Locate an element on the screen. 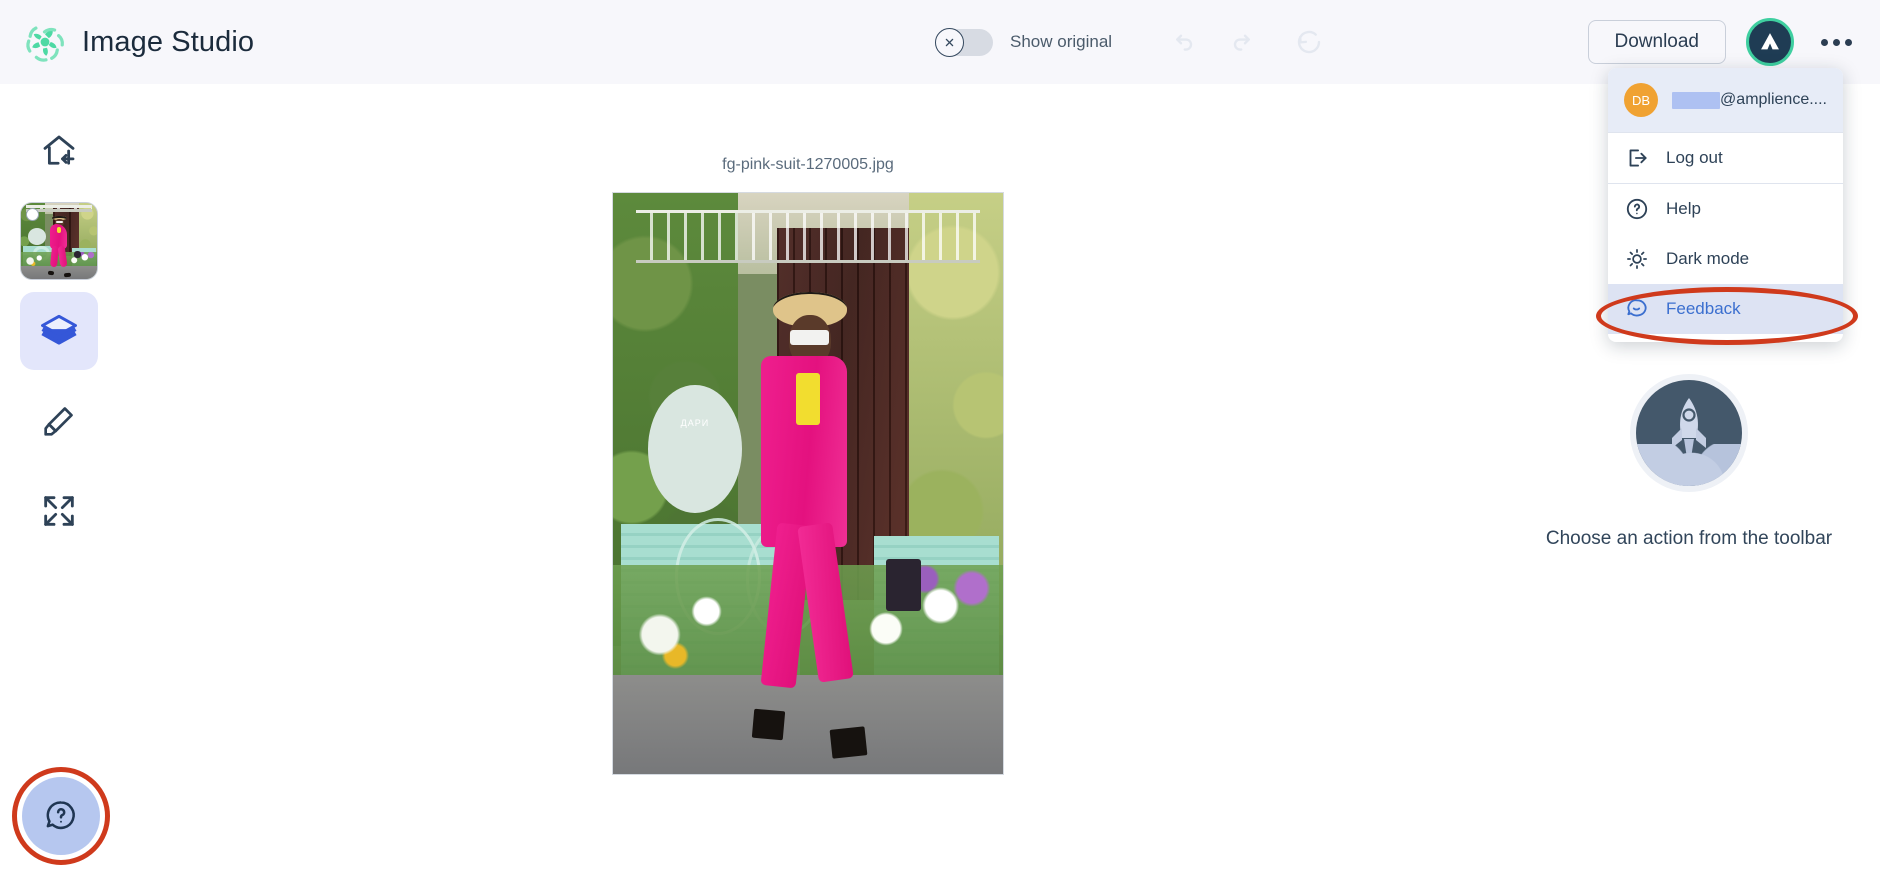 The width and height of the screenshot is (1880, 877). overflow-menu-button is located at coordinates (1836, 42).